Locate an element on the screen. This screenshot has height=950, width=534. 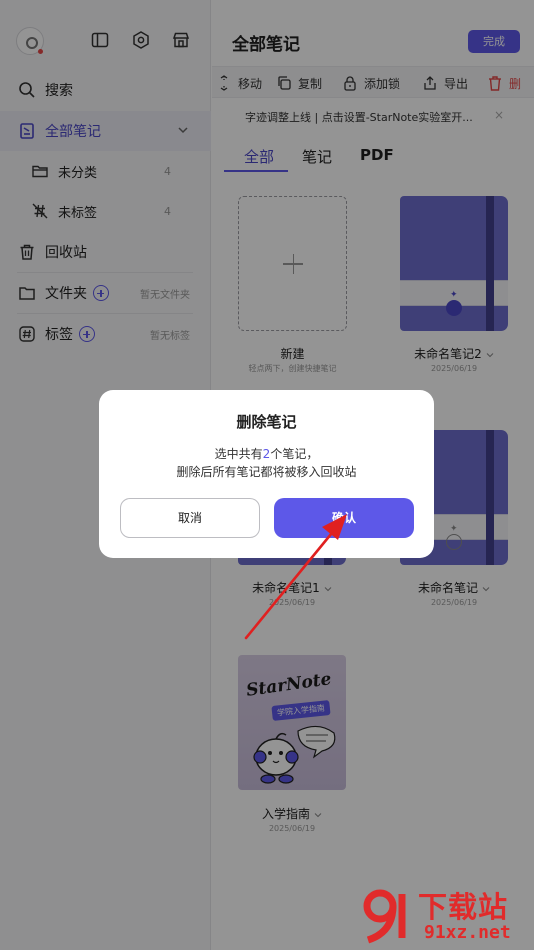
message-line-2: 删除后所有笔记都将被移入回收站 is located at coordinates (266, 472).